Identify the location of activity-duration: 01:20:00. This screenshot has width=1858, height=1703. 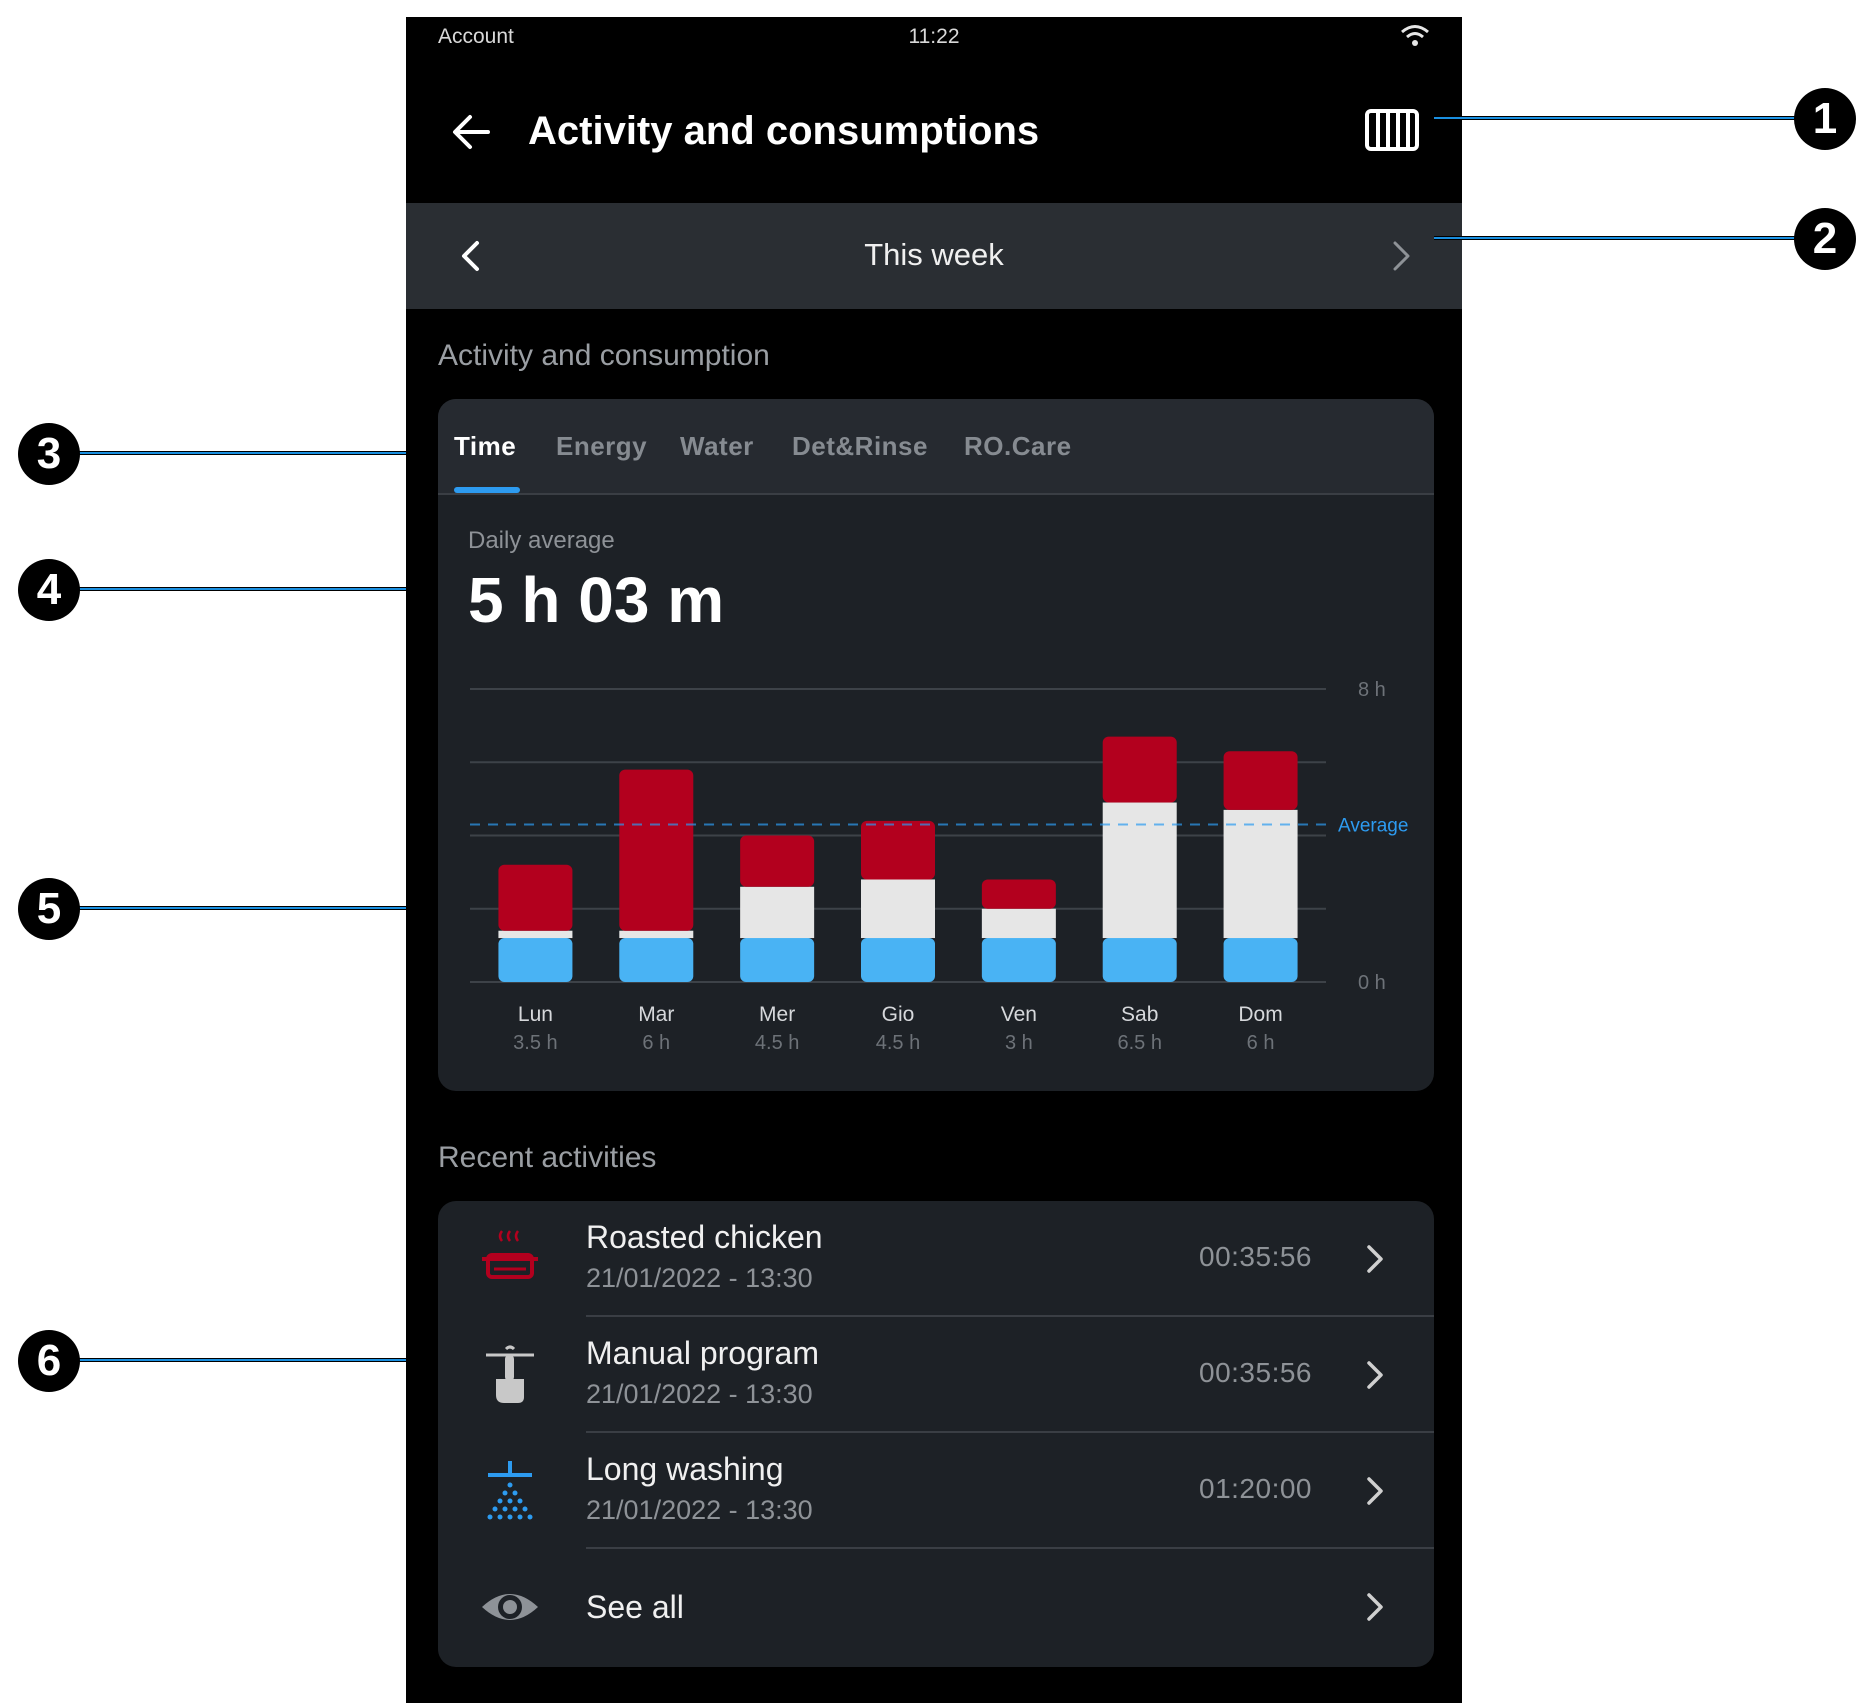
(1255, 1488).